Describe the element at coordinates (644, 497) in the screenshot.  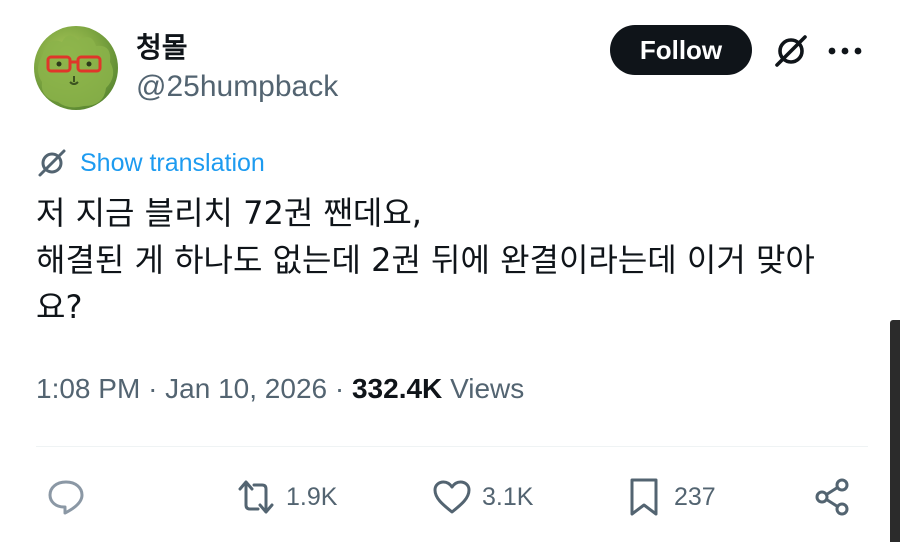
I see `bookmark-icon` at that location.